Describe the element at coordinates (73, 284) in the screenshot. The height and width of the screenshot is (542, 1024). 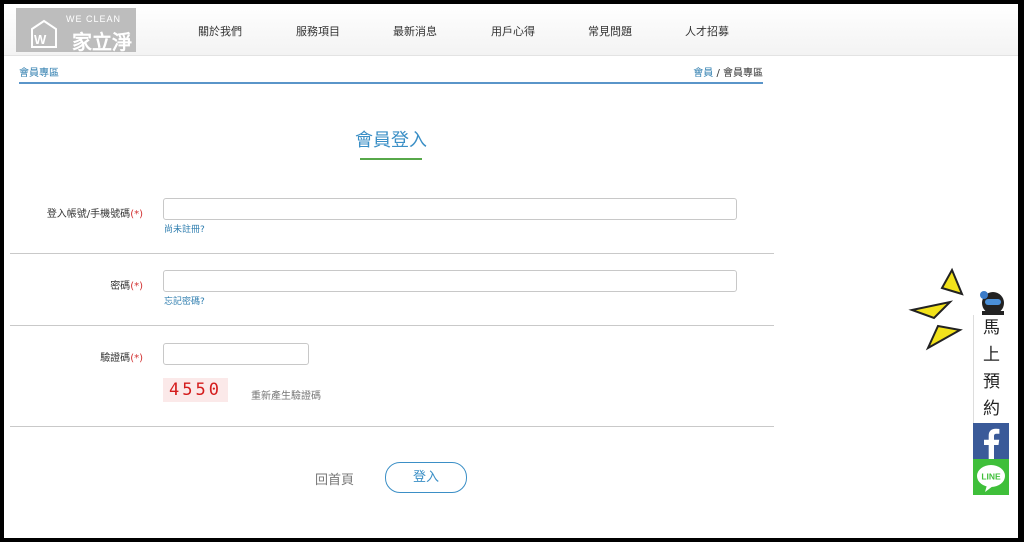
I see `password-label: 密碼(*)` at that location.